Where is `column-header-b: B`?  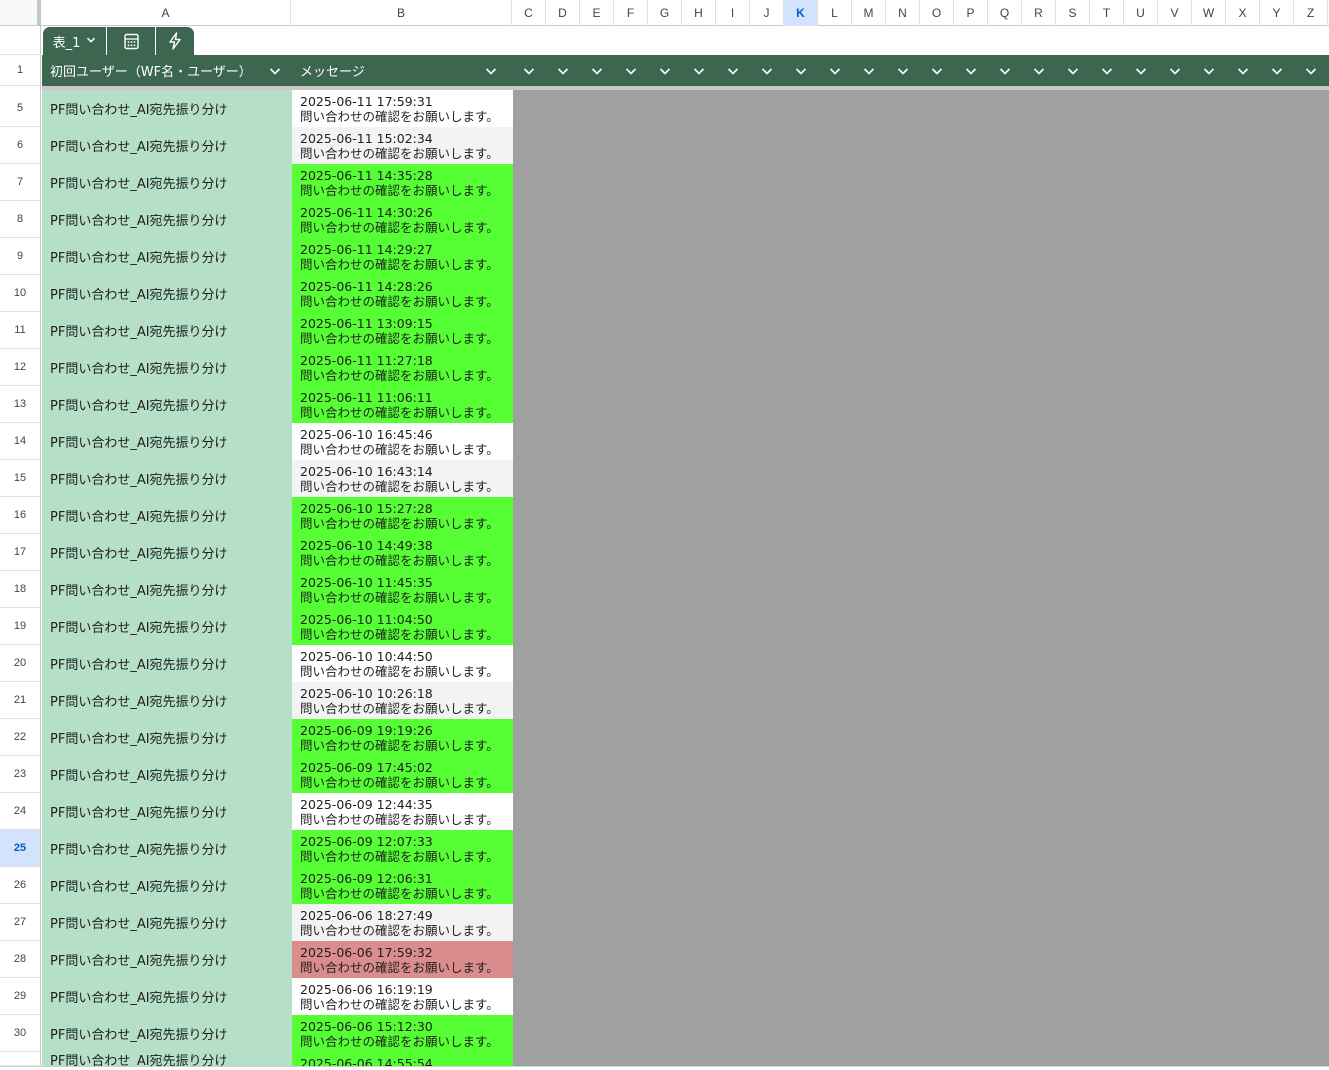
column-header-b: B is located at coordinates (401, 13).